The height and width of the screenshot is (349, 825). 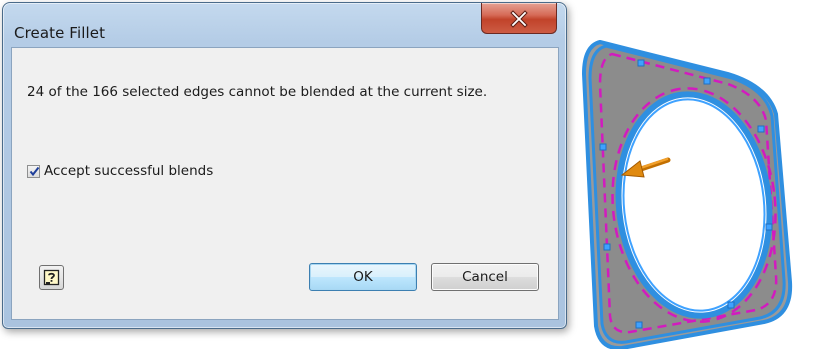 I want to click on accept-blends-label: Accept successful blends, so click(x=128, y=171).